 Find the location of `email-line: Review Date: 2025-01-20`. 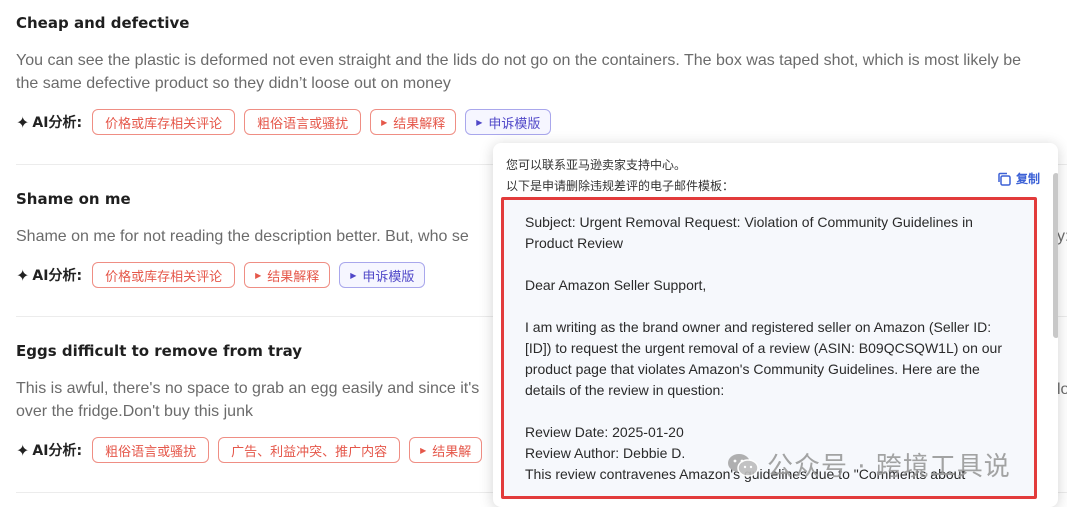

email-line: Review Date: 2025-01-20 is located at coordinates (604, 432).